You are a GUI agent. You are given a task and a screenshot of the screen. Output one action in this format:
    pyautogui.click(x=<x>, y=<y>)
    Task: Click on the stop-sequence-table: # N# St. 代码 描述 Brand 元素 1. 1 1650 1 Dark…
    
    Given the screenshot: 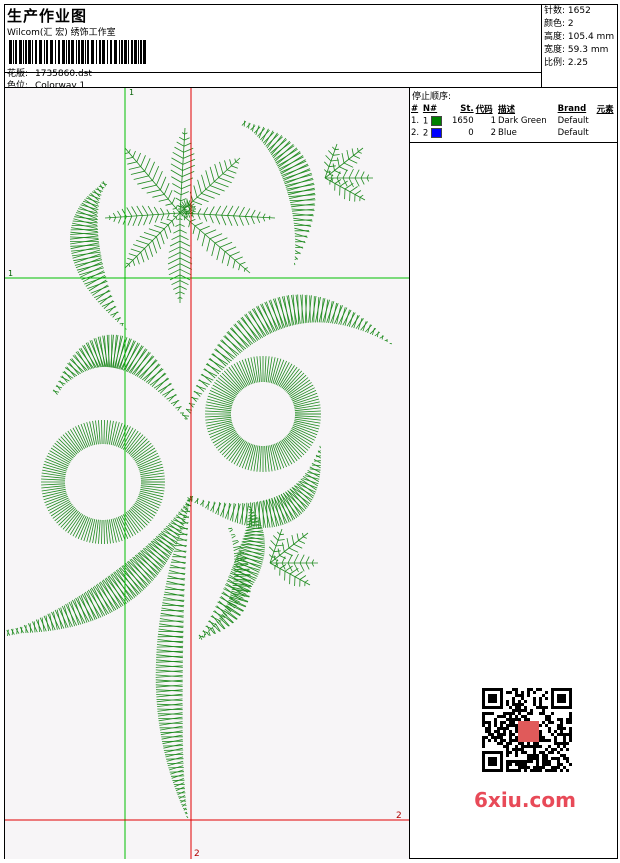 What is the action you would take?
    pyautogui.click(x=514, y=121)
    